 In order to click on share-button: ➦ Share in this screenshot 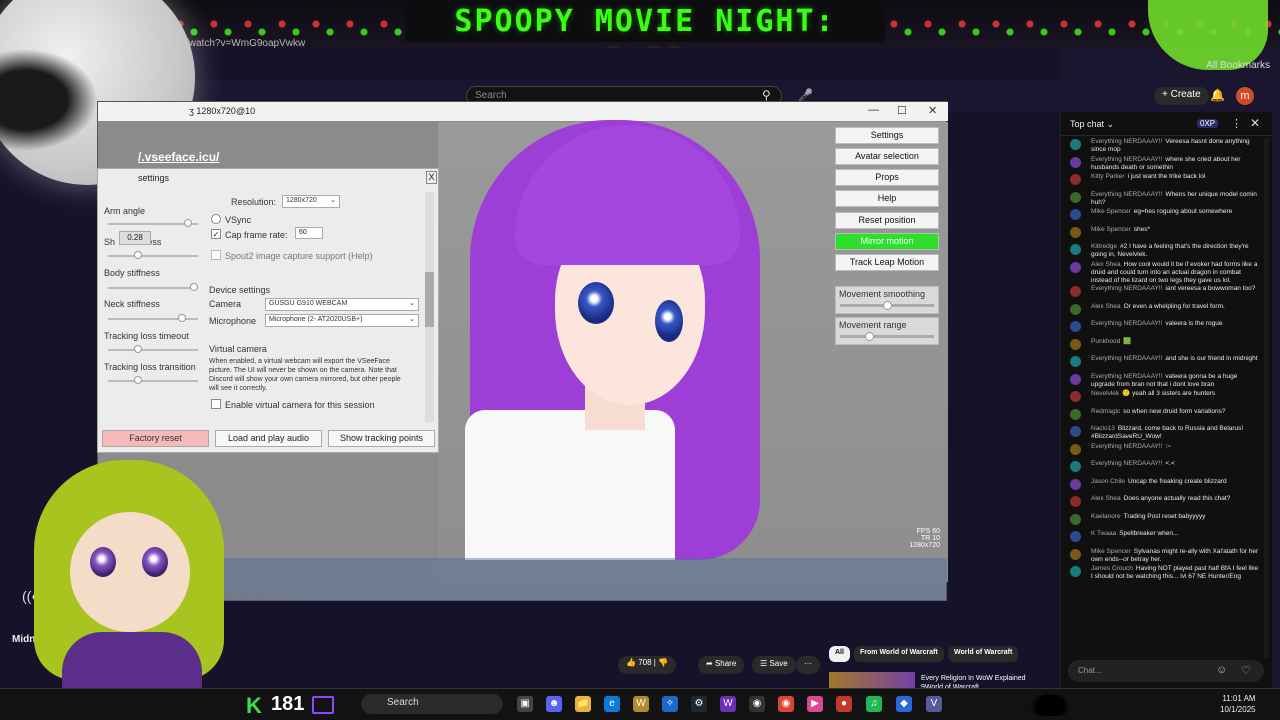, I will do `click(721, 665)`.